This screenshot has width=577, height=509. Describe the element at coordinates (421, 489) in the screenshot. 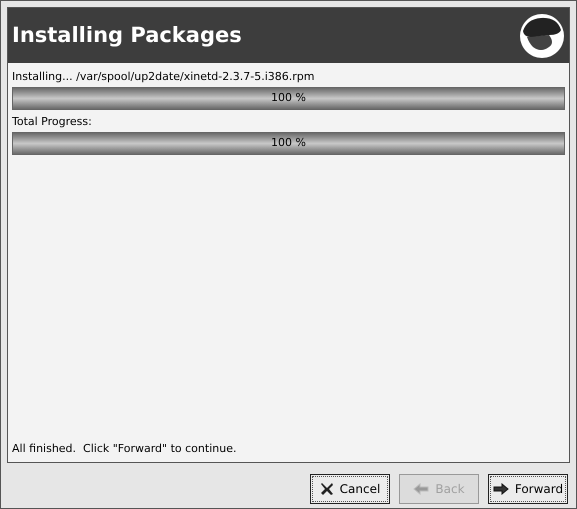

I see `left-arrow-icon` at that location.